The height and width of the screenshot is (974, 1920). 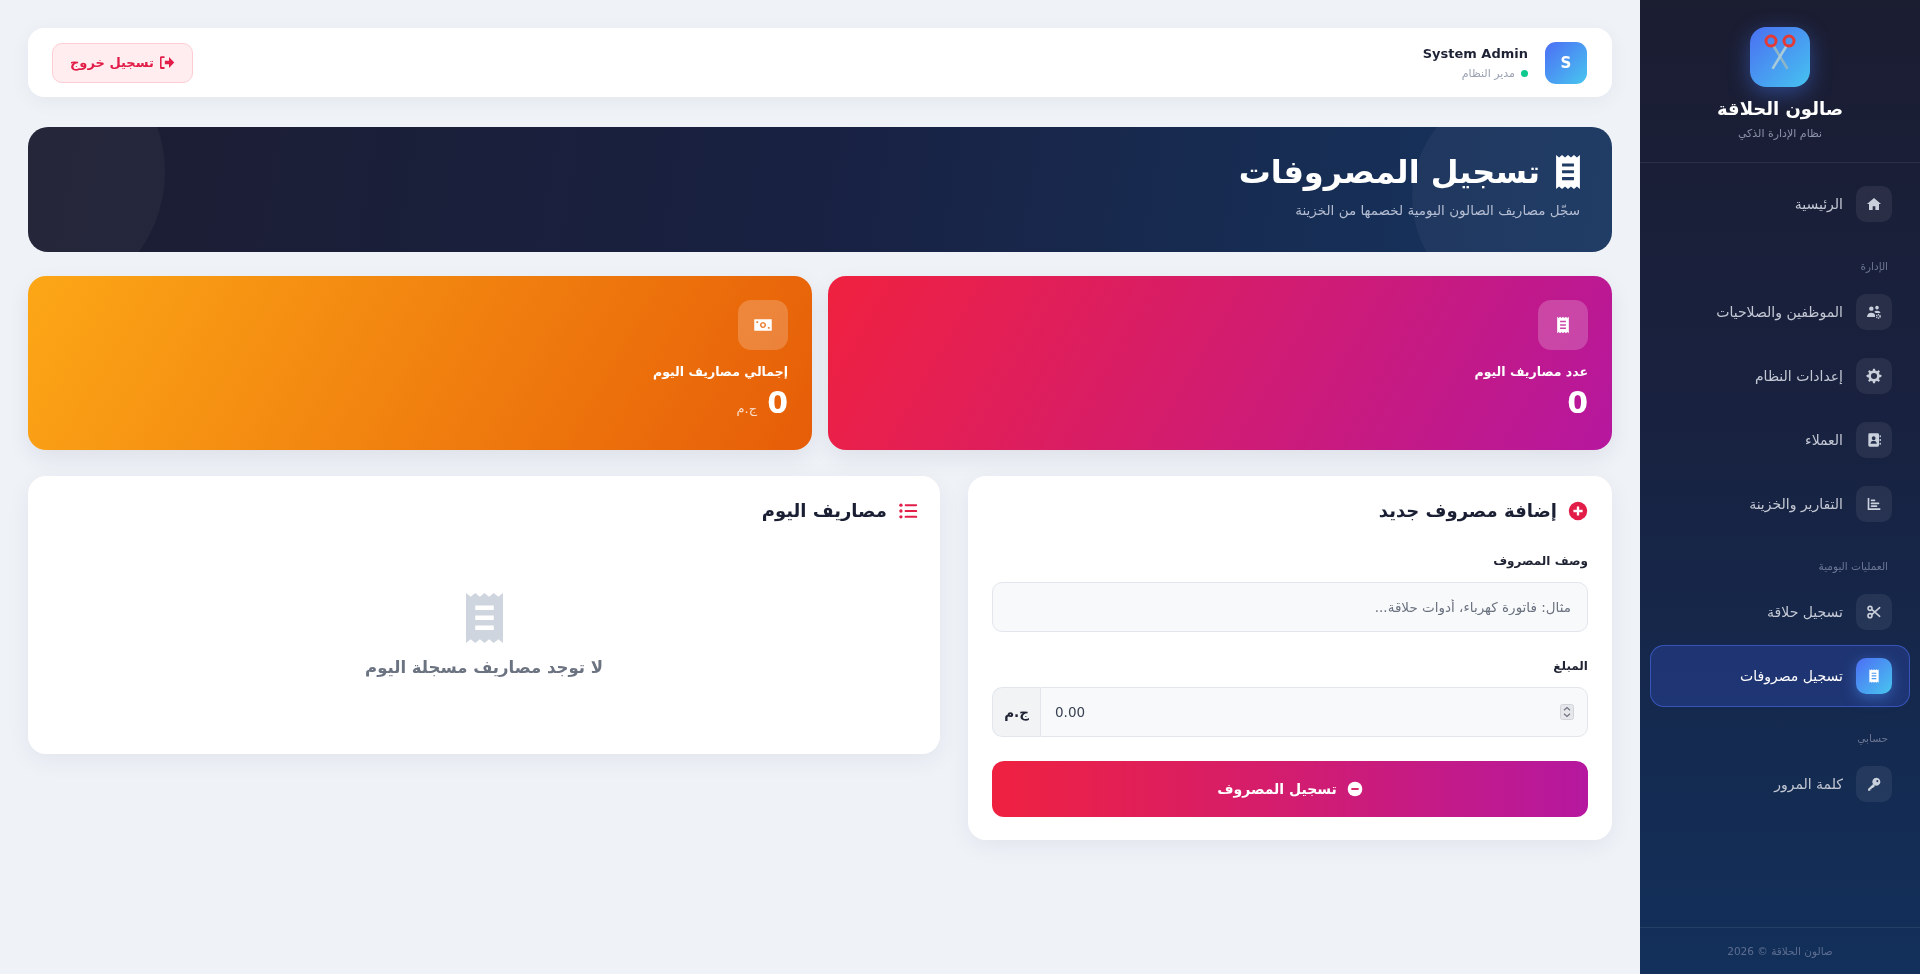 I want to click on stat-label: إجمالي مصاريف اليوم, so click(x=720, y=371).